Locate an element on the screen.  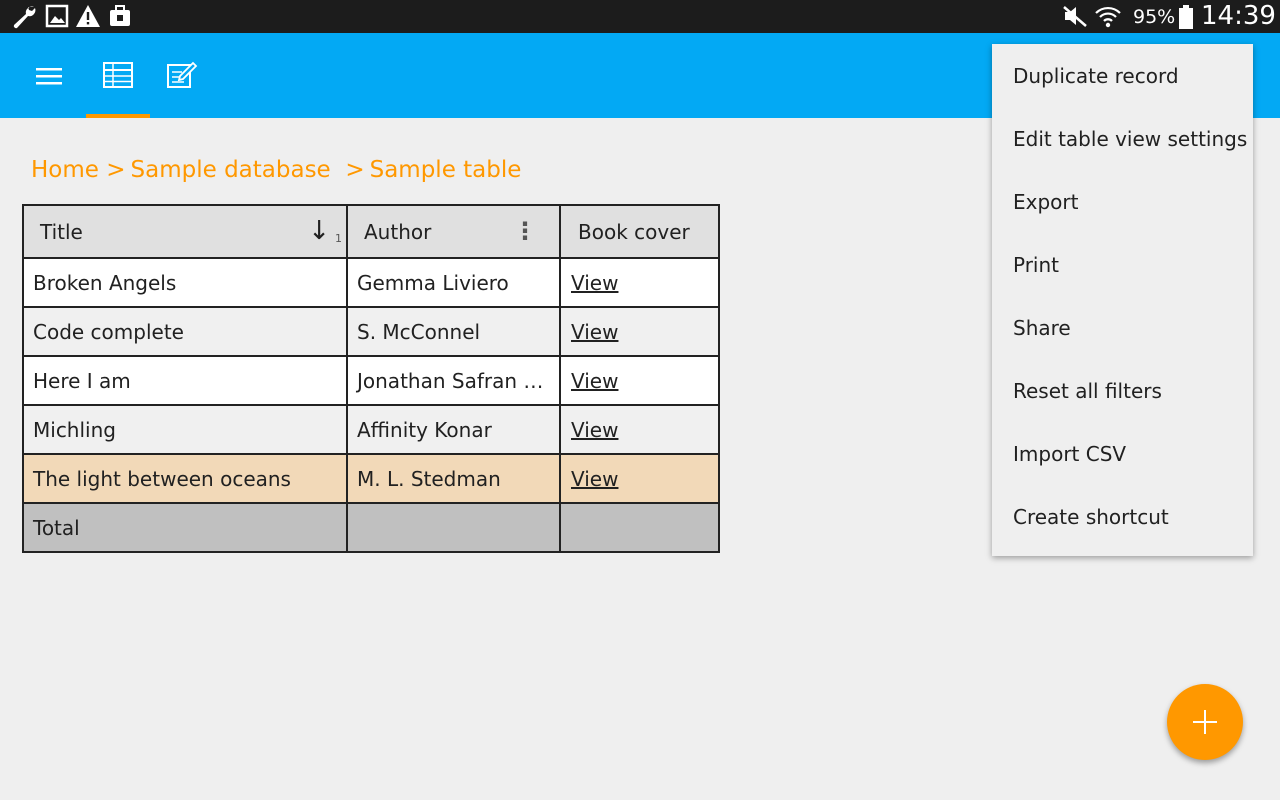
briefcase-icon is located at coordinates (120, 18).